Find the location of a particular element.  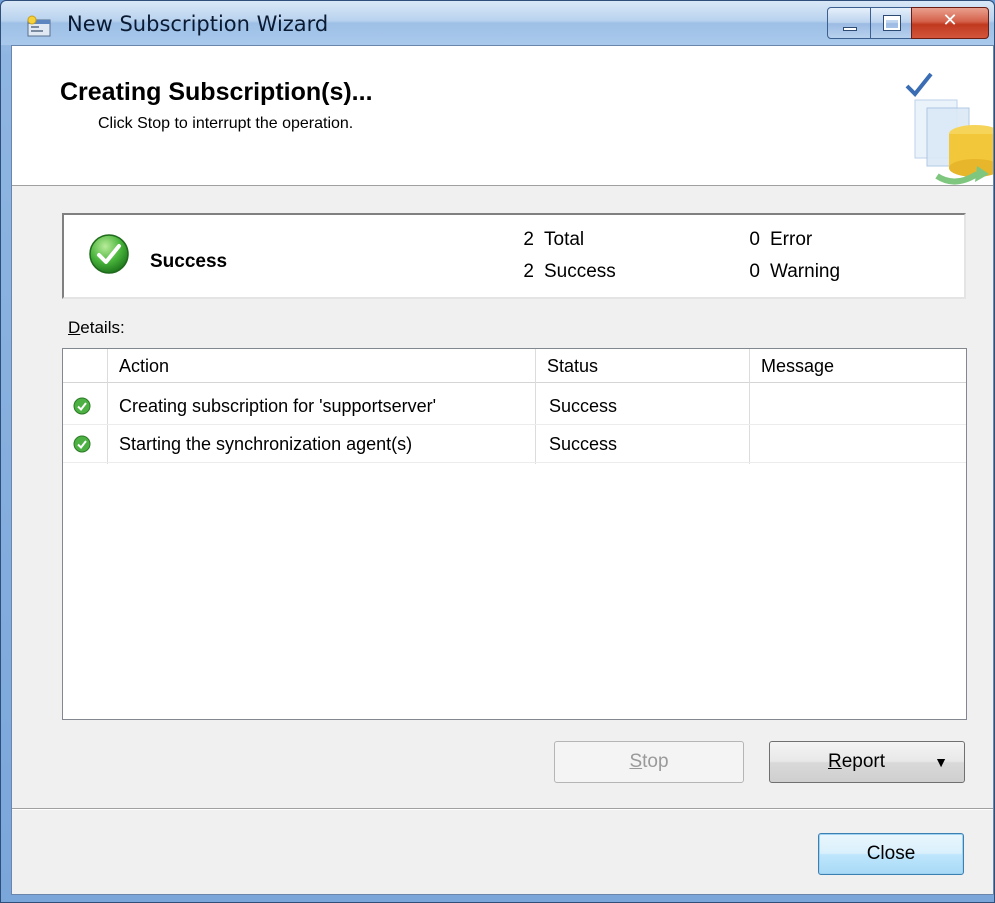

stat-error-label: Error is located at coordinates (791, 239).